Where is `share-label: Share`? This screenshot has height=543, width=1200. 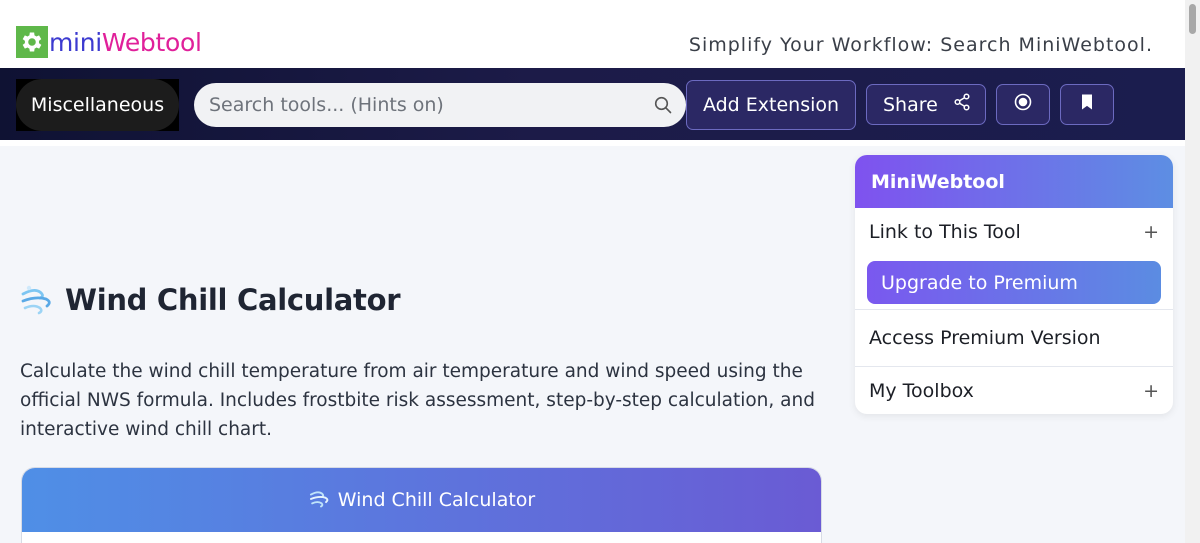
share-label: Share is located at coordinates (910, 104).